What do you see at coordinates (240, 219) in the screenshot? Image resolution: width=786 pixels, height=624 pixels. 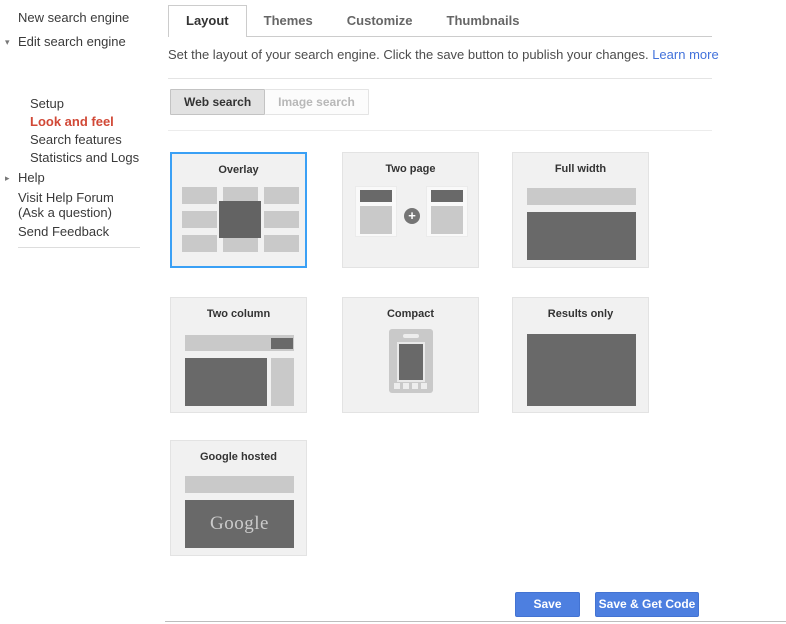 I see `overlay-popup-block` at bounding box center [240, 219].